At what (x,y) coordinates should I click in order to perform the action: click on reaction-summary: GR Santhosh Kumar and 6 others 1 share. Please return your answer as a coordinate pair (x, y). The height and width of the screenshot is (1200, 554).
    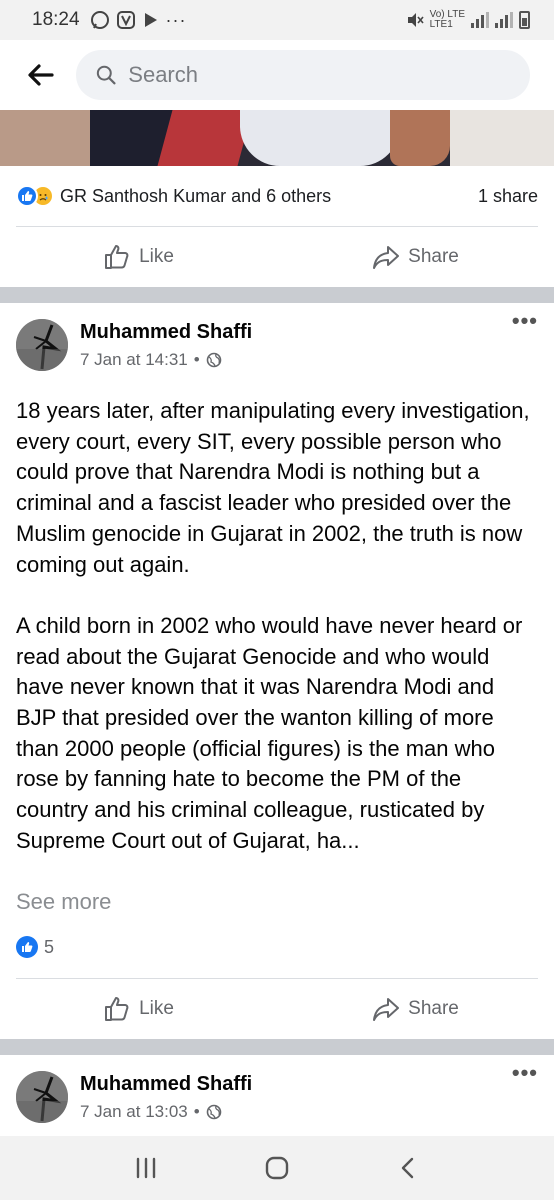
    Looking at the image, I should click on (277, 196).